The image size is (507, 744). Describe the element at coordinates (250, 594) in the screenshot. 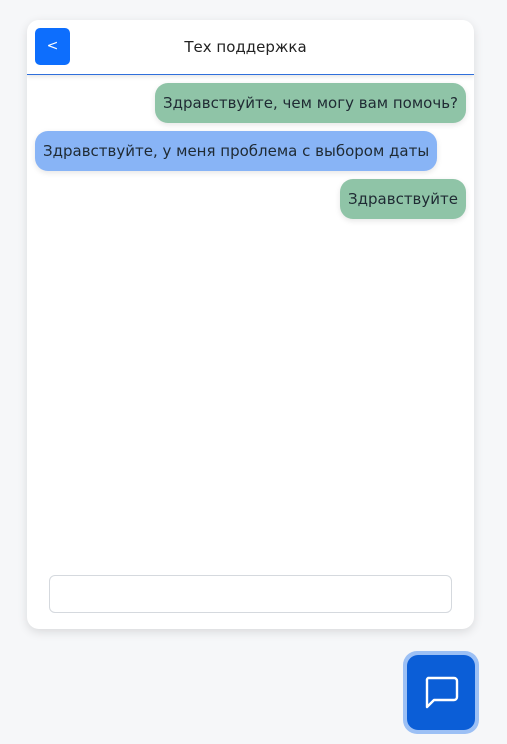

I see `message-input` at that location.